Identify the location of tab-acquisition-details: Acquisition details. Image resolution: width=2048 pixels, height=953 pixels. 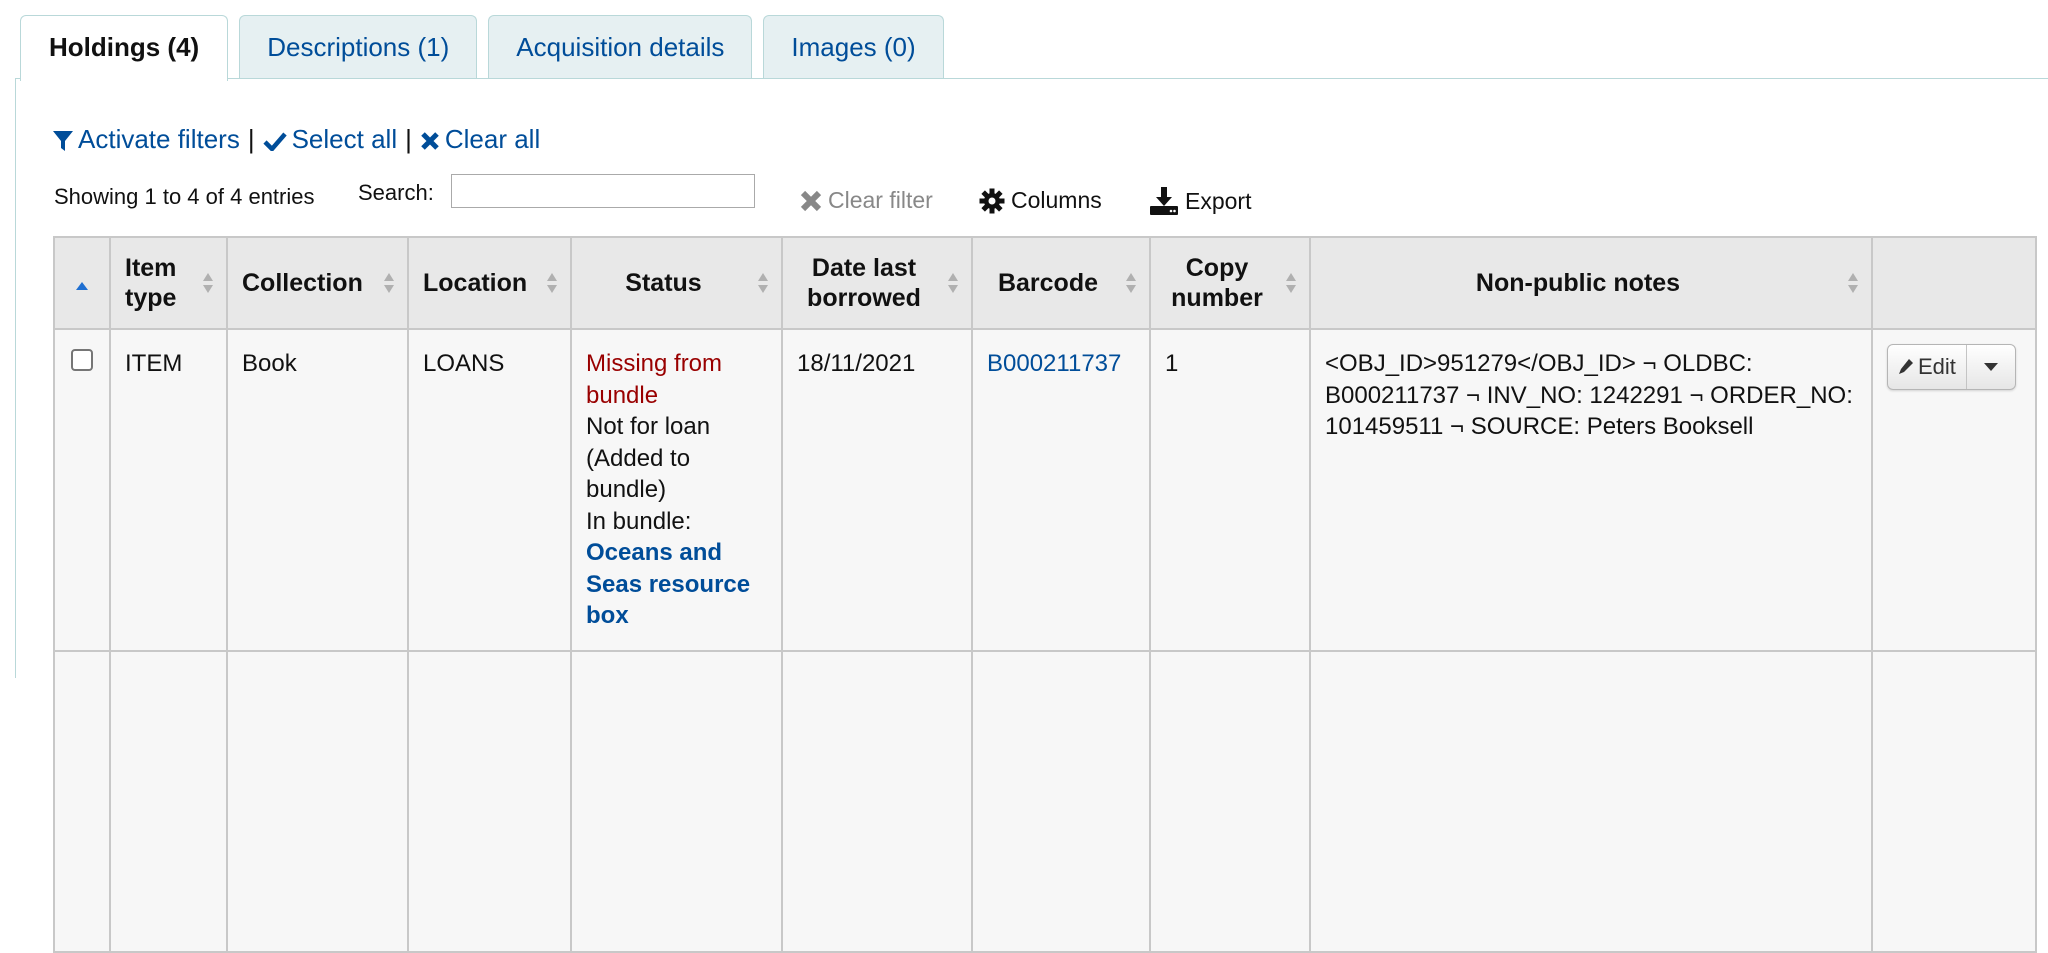
(620, 47).